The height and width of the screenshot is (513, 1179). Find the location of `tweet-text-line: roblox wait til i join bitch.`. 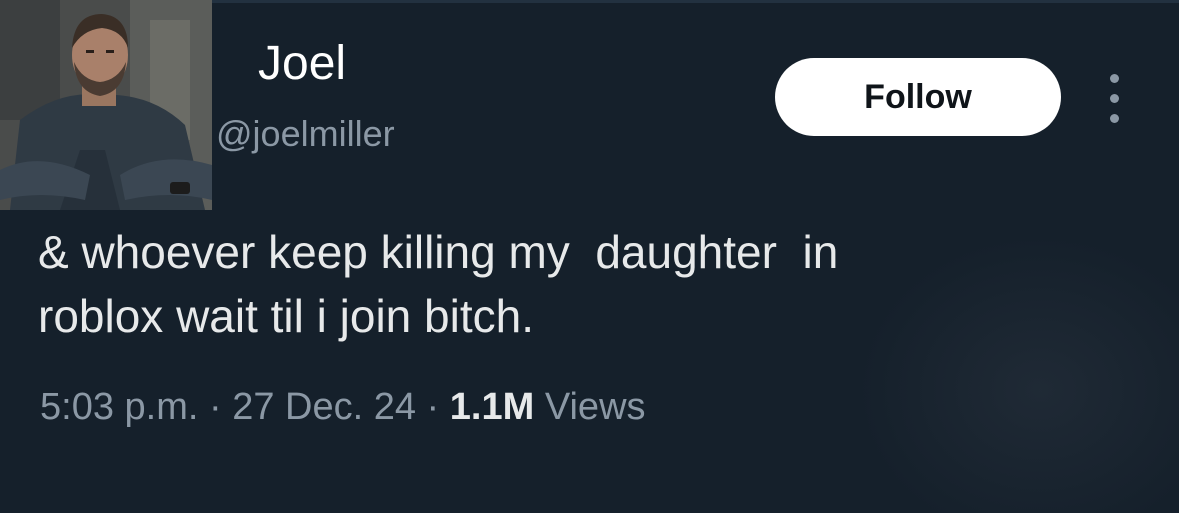

tweet-text-line: roblox wait til i join bitch. is located at coordinates (286, 316).